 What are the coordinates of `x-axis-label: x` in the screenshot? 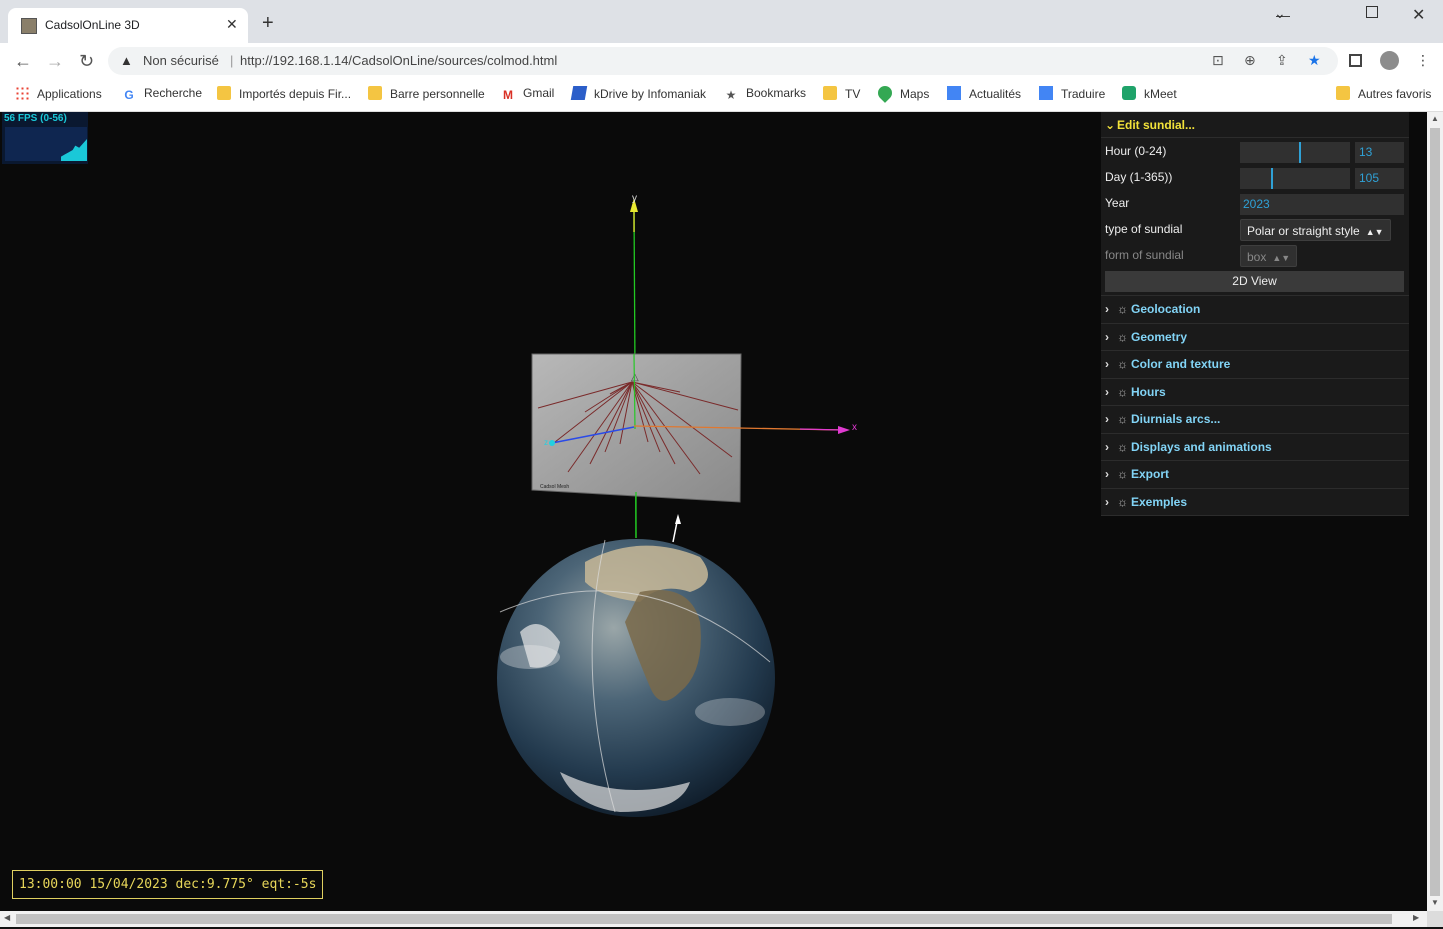 It's located at (854, 427).